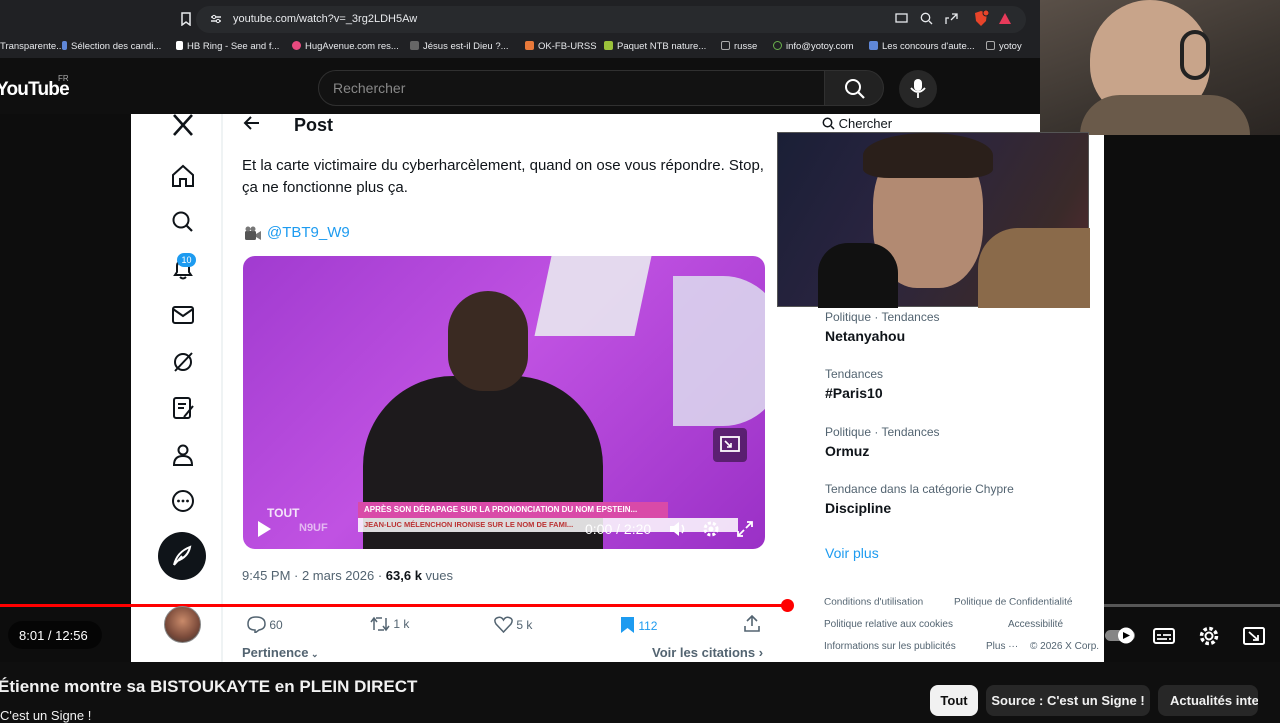  What do you see at coordinates (813, 46) in the screenshot?
I see `bookmark-item: info@yotoy.com` at bounding box center [813, 46].